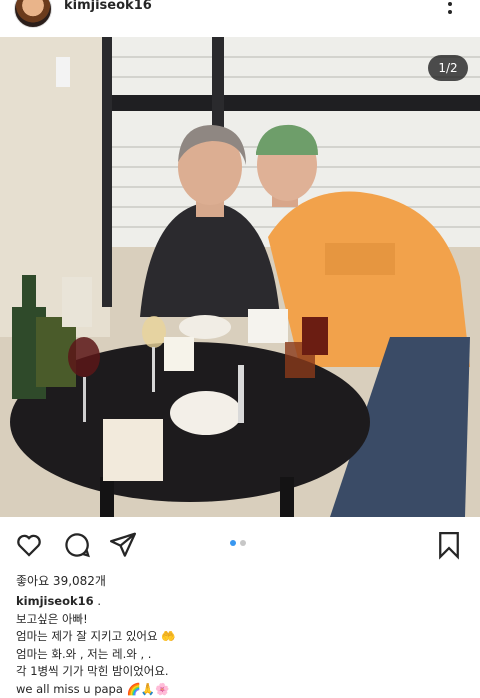 Image resolution: width=480 pixels, height=698 pixels. Describe the element at coordinates (61, 580) in the screenshot. I see `likes-count: 좋아요 39,082개` at that location.